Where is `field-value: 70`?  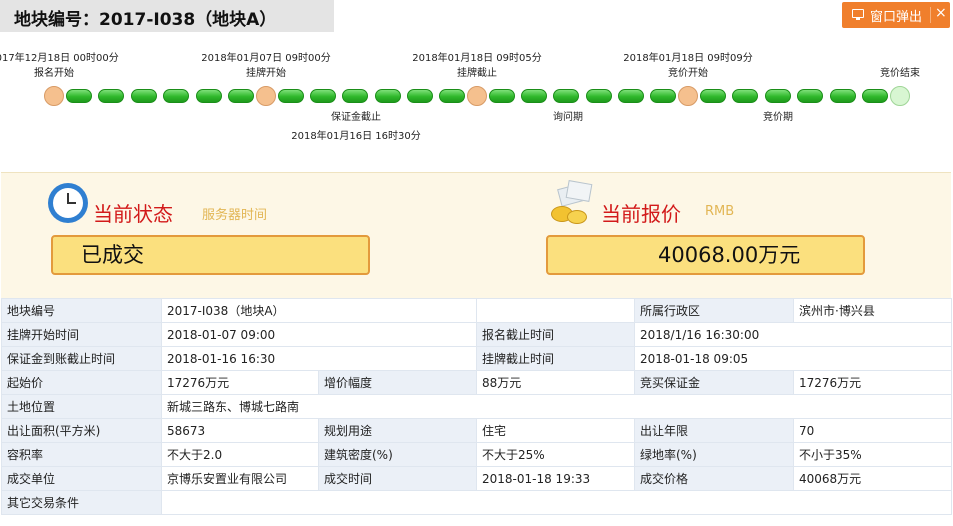
field-value: 70 is located at coordinates (872, 430).